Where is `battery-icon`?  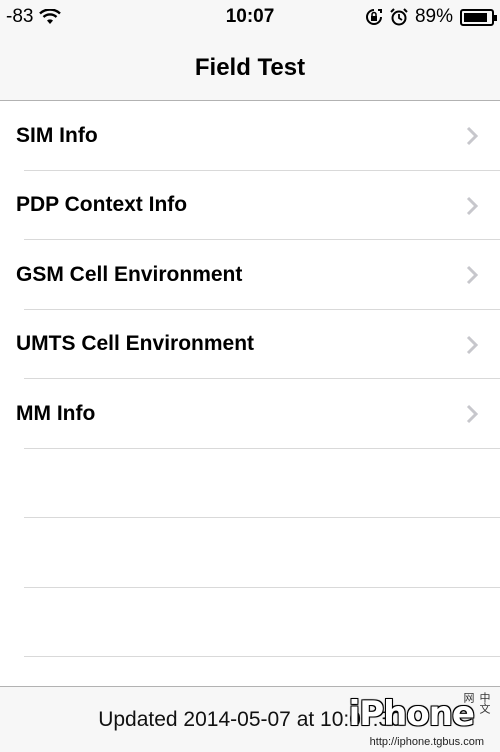
battery-icon is located at coordinates (478, 17).